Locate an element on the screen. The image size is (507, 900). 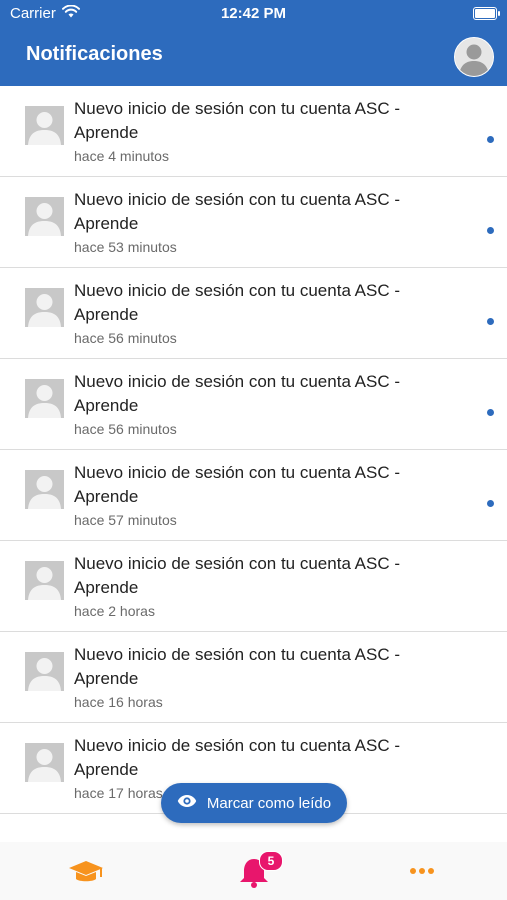
tab-bar: 5 is located at coordinates (253, 871).